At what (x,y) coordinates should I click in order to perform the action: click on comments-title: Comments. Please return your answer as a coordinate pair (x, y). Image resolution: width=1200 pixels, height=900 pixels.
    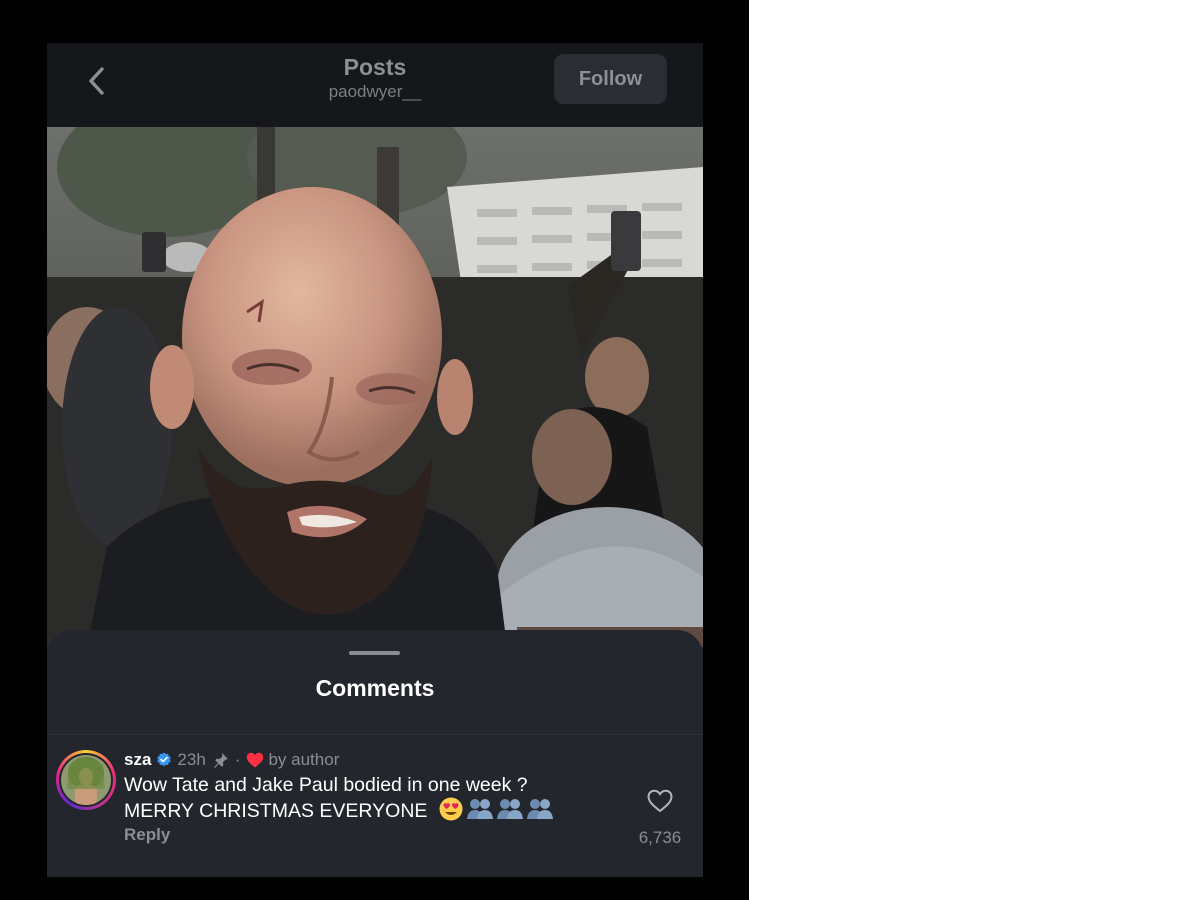
    Looking at the image, I should click on (375, 688).